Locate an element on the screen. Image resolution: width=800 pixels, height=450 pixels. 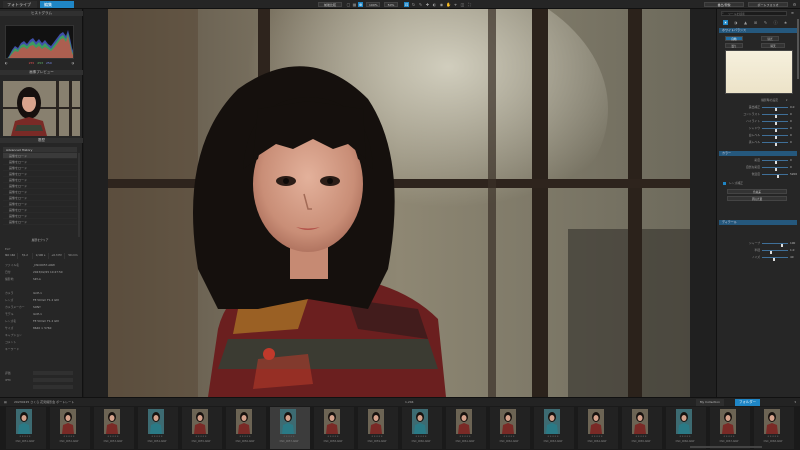
extra-field is located at coordinates (53, 387).